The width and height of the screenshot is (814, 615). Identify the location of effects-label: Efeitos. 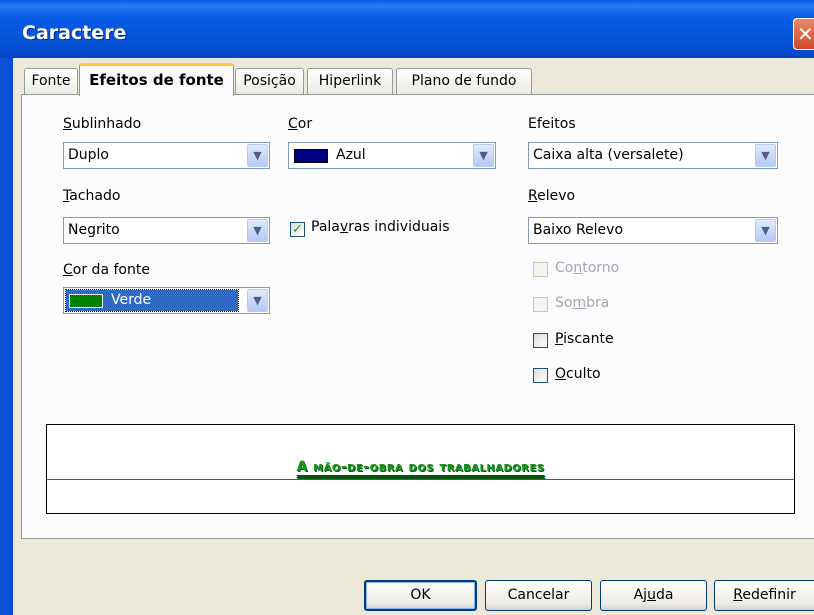
(552, 124).